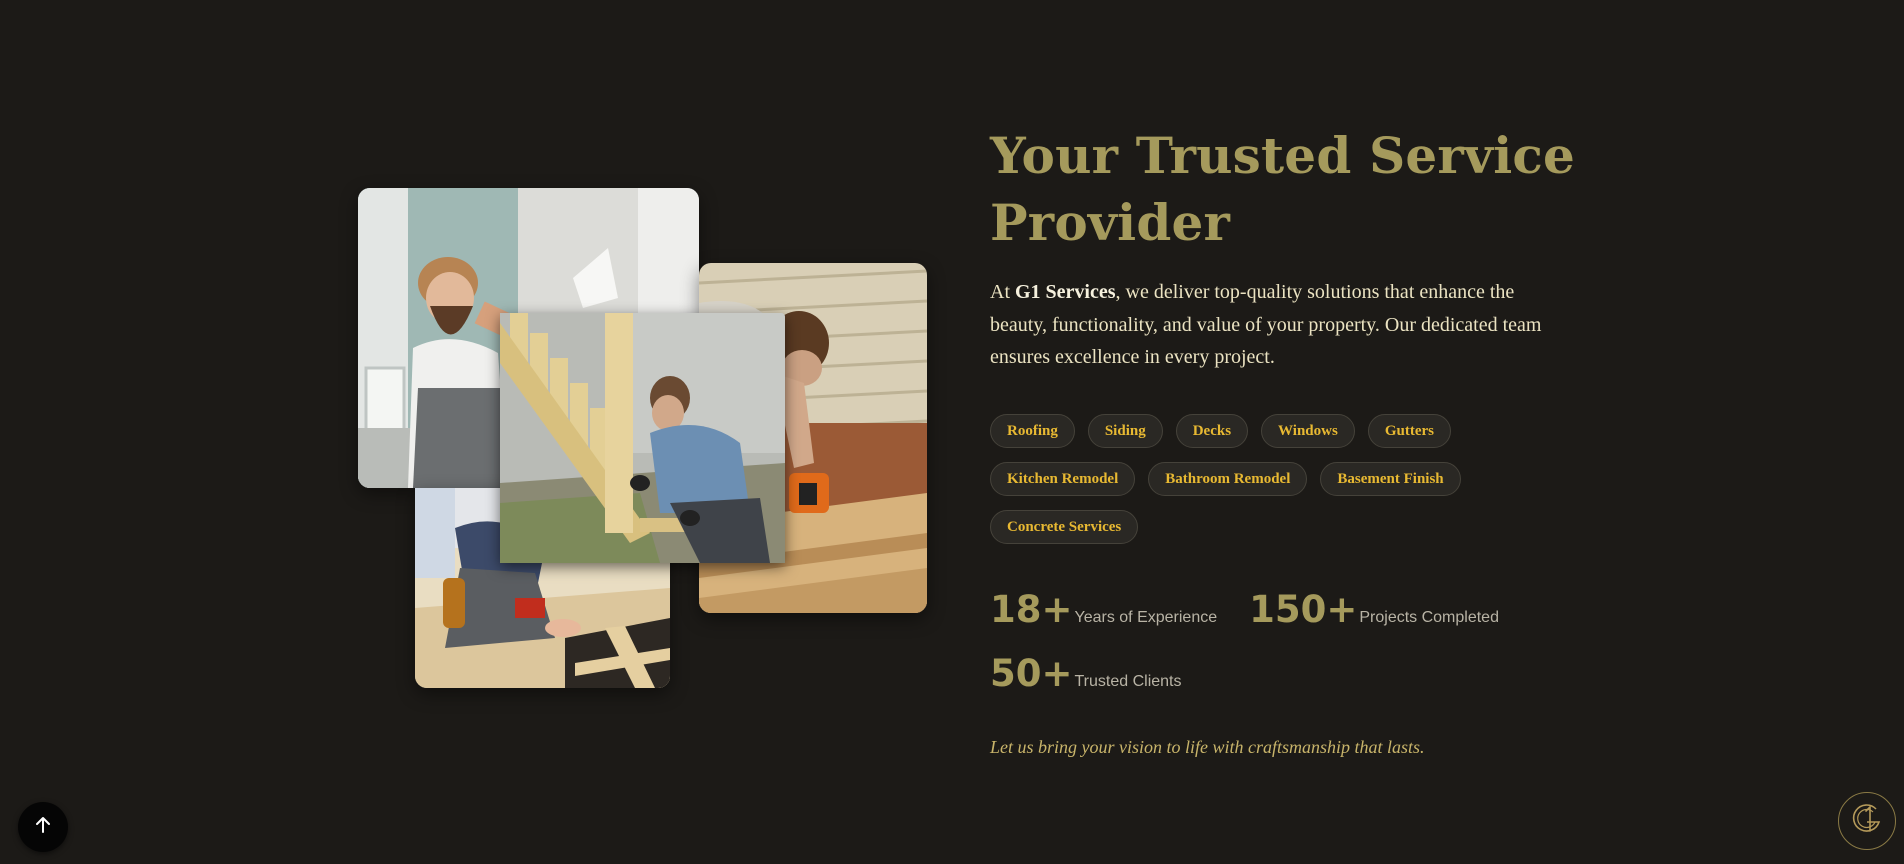 The height and width of the screenshot is (864, 1904). What do you see at coordinates (1125, 430) in the screenshot?
I see `tag-siding: Siding` at bounding box center [1125, 430].